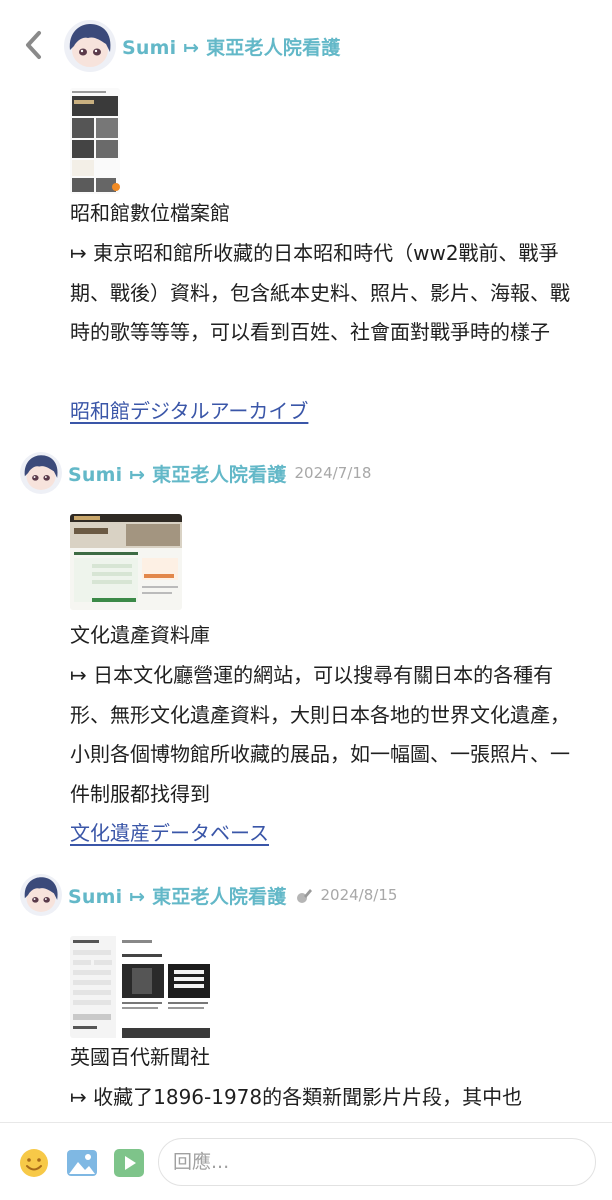 Image resolution: width=612 pixels, height=1200 pixels. I want to click on edited-icon, so click(304, 895).